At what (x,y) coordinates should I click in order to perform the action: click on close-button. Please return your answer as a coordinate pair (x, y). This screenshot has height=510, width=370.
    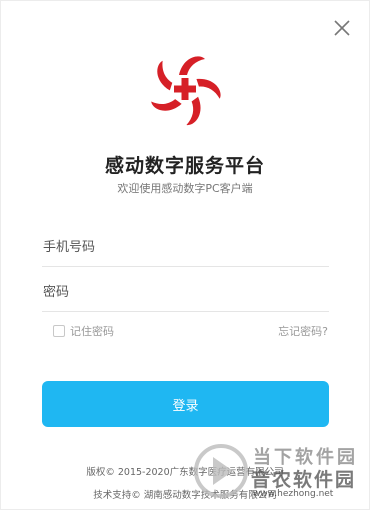
    Looking at the image, I should click on (342, 28).